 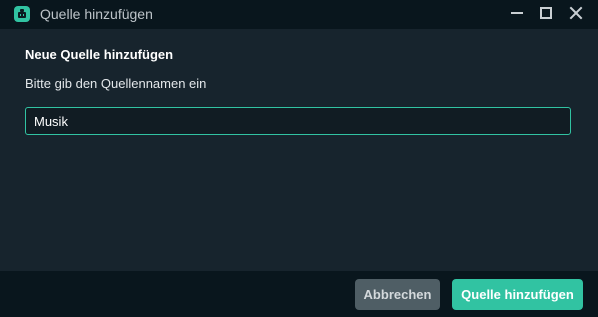 I want to click on title-bar: Quelle hinzufügen, so click(x=299, y=14).